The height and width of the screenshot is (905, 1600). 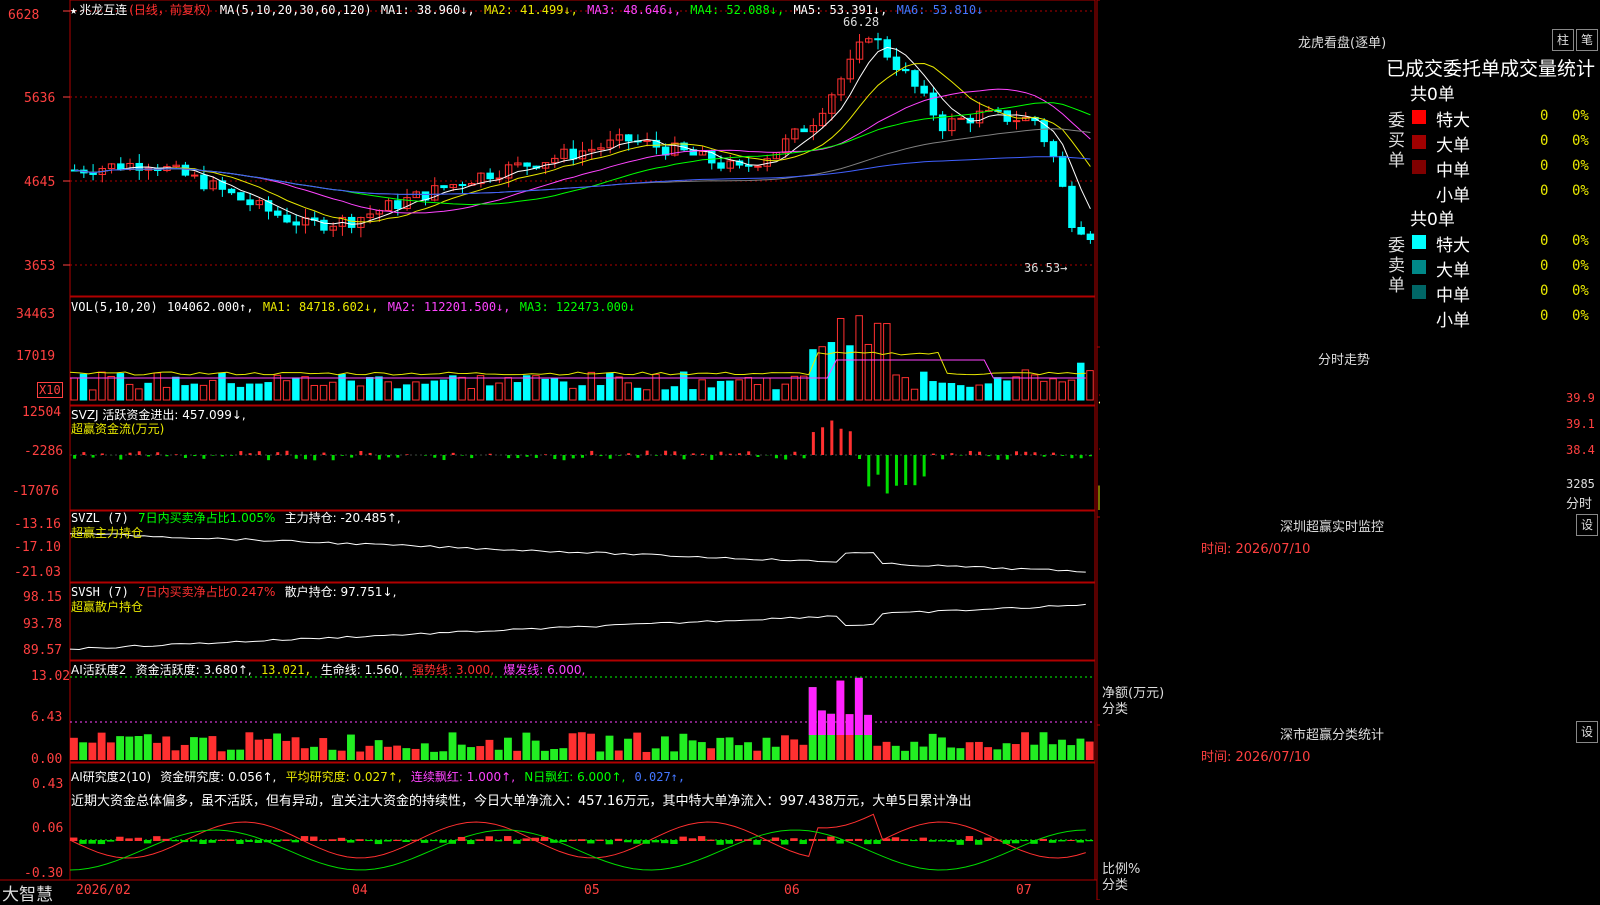 What do you see at coordinates (463, 777) in the screenshot?
I see `ai-research-cont: 连续飘红: 1.000↑,` at bounding box center [463, 777].